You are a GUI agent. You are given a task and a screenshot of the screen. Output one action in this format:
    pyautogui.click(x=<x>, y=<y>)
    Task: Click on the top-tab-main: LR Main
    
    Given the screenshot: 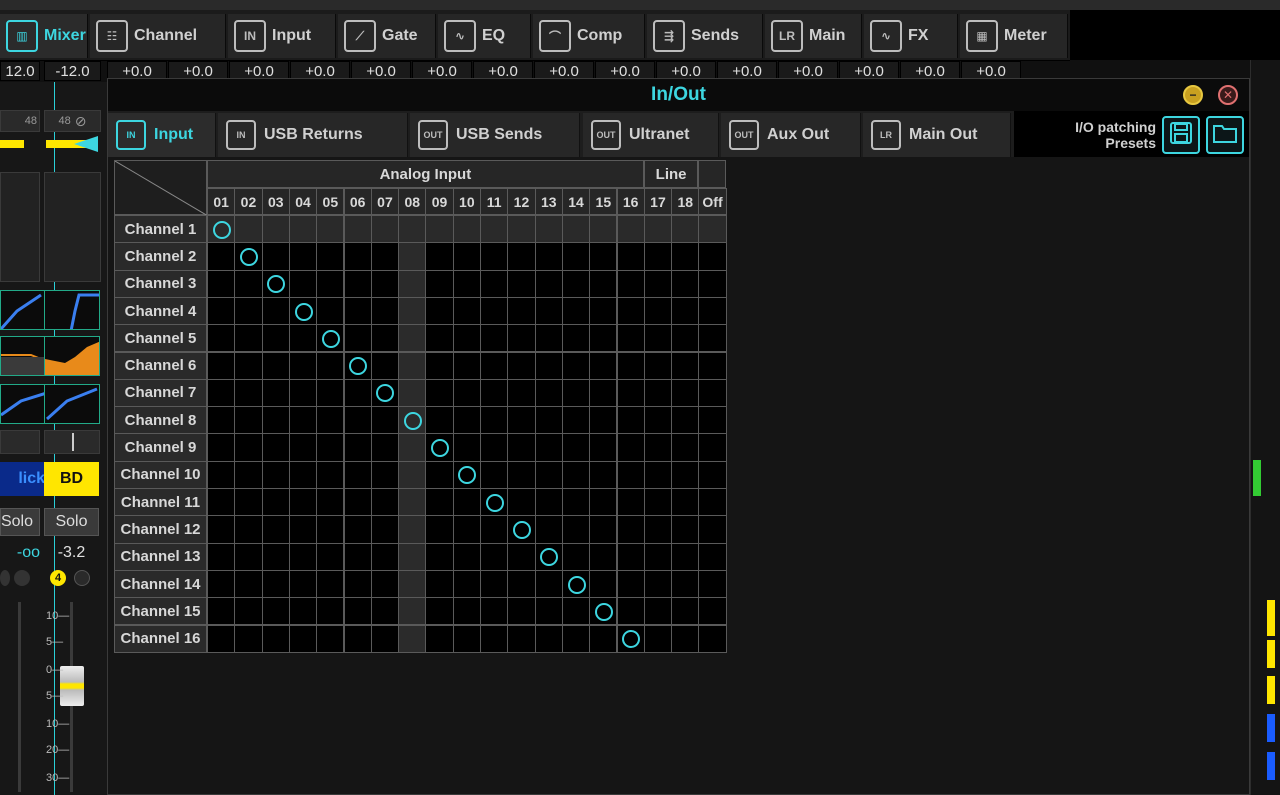 What is the action you would take?
    pyautogui.click(x=813, y=36)
    